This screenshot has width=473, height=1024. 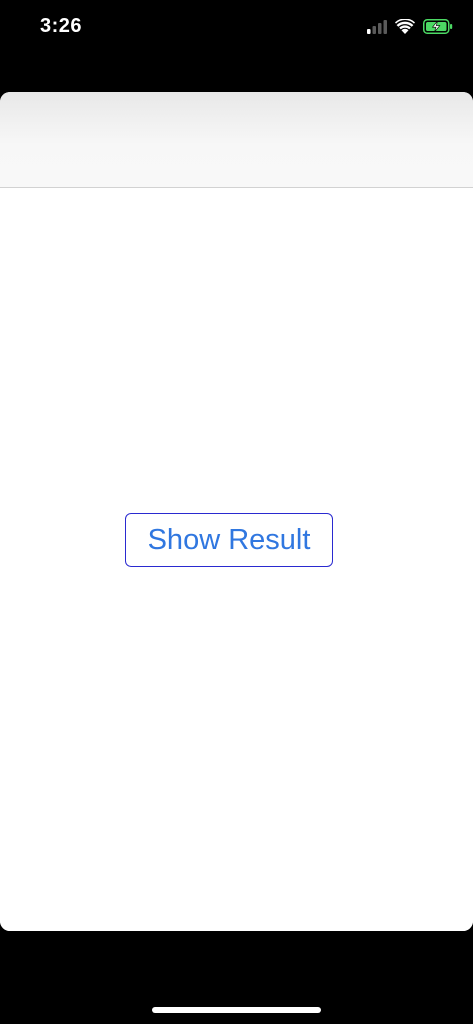 I want to click on wifi-icon, so click(x=405, y=28).